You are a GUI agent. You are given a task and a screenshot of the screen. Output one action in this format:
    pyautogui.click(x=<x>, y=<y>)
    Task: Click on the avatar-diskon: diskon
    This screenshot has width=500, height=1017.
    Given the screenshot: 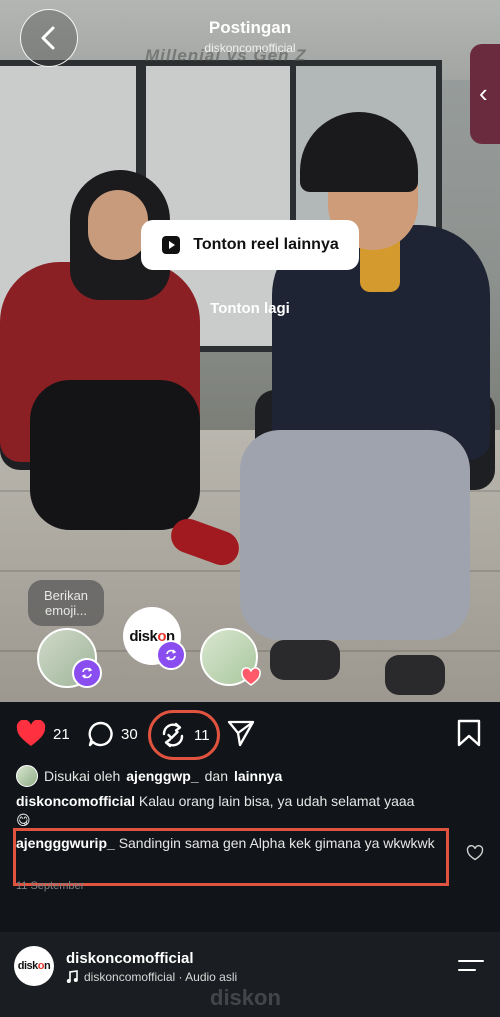 What is the action you would take?
    pyautogui.click(x=34, y=966)
    